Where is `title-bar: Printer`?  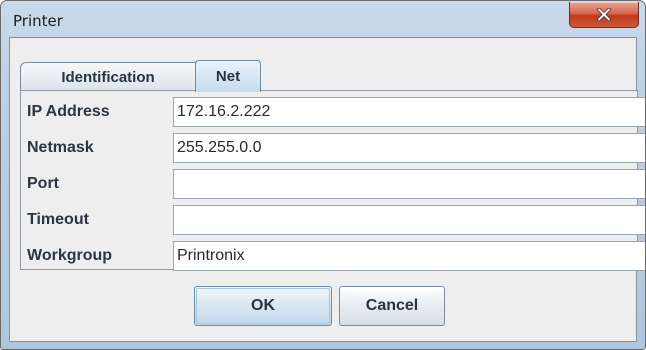
title-bar: Printer is located at coordinates (323, 19).